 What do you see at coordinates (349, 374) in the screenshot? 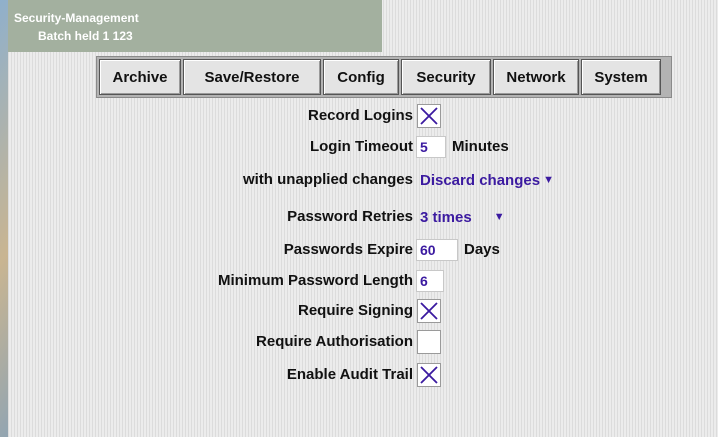
I see `enable-audit-trail-label: Enable Audit Trail` at bounding box center [349, 374].